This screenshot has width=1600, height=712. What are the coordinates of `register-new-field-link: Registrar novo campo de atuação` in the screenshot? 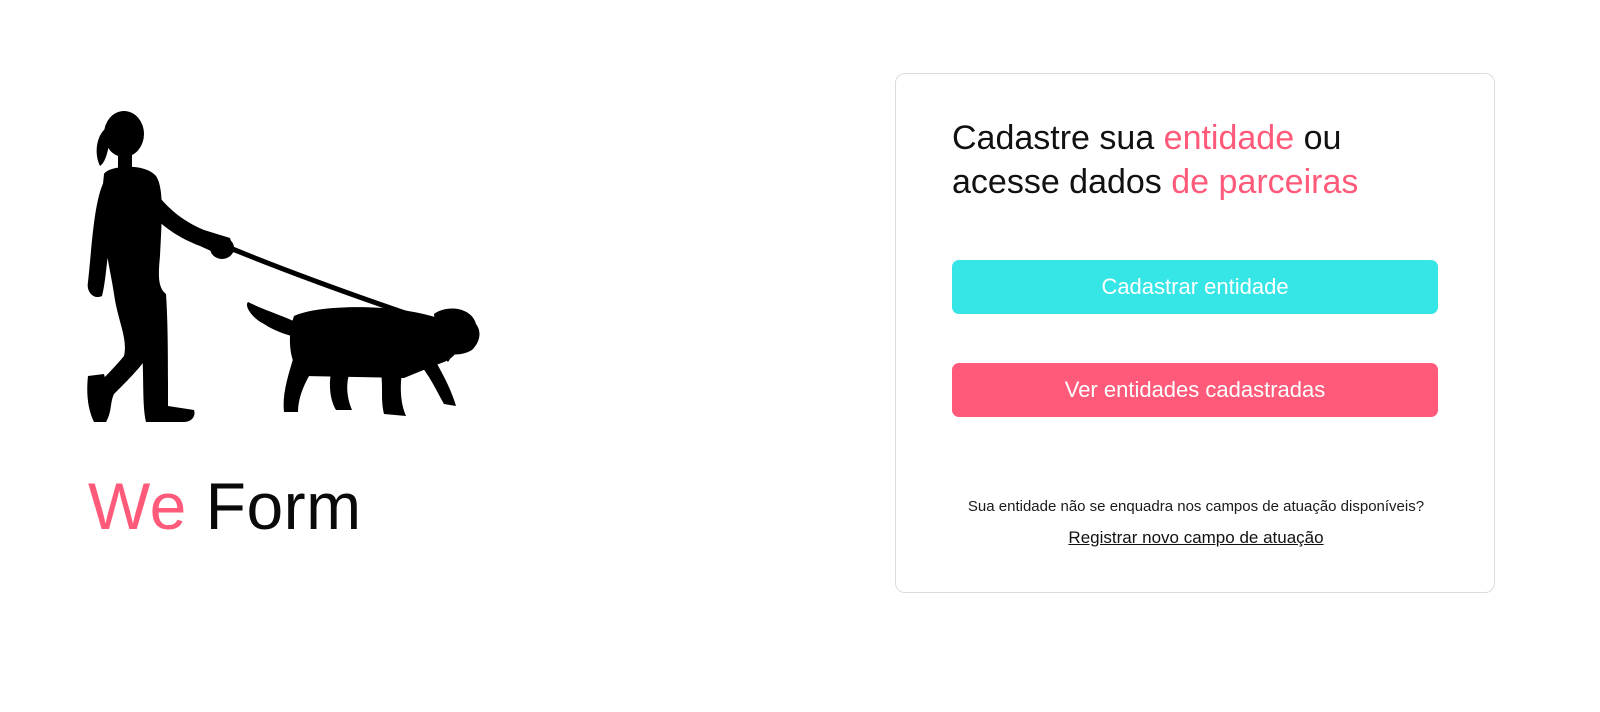 It's located at (1195, 537).